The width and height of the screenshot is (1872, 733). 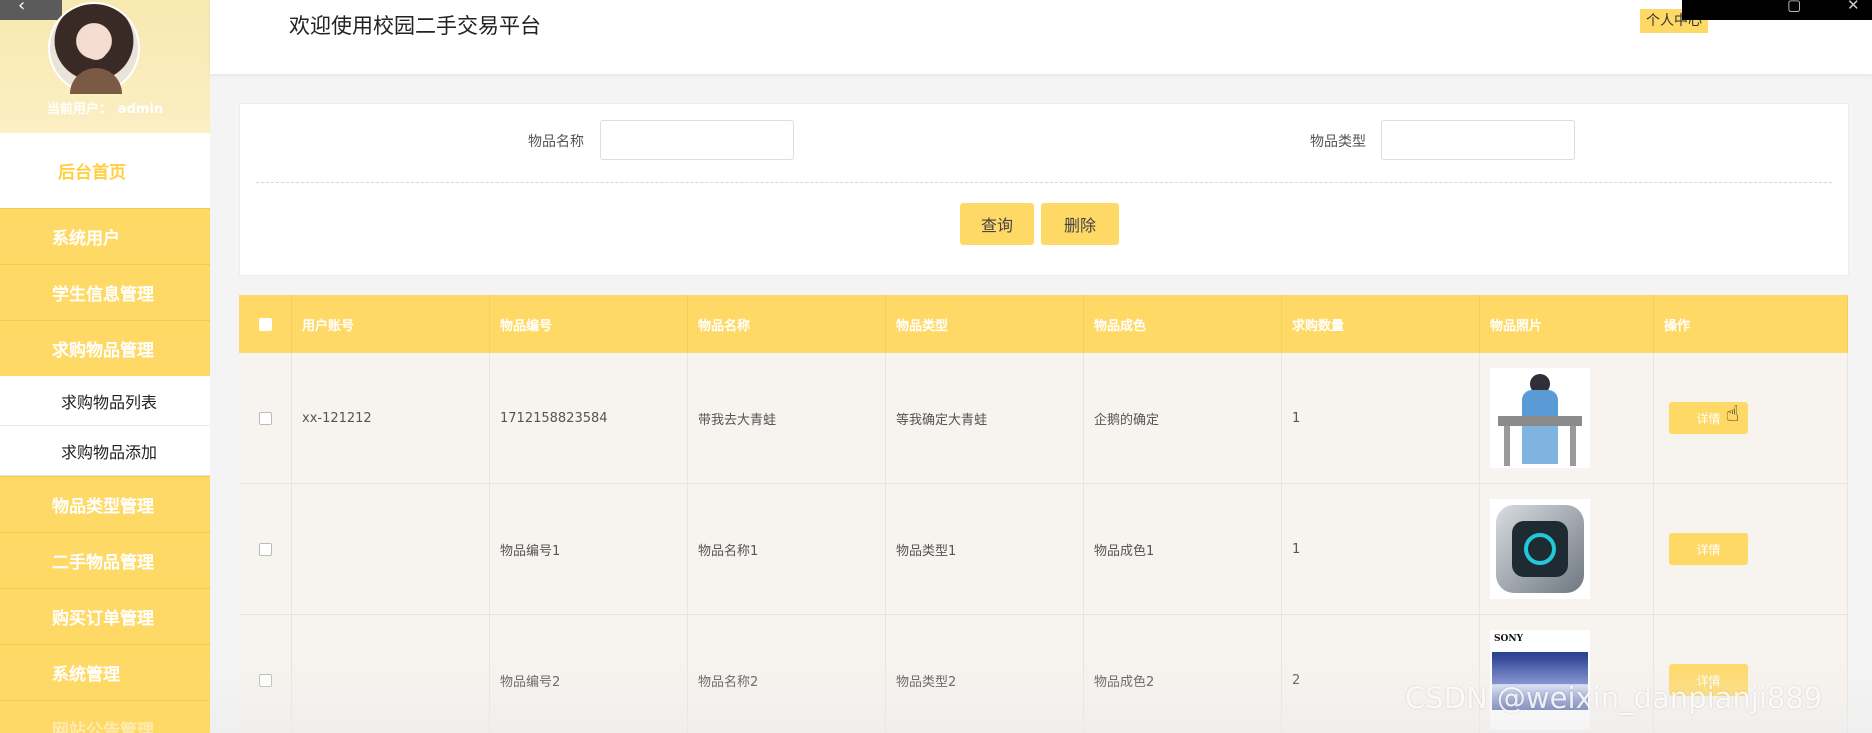 I want to click on menu-item-types: 物品类型管理, so click(x=105, y=504).